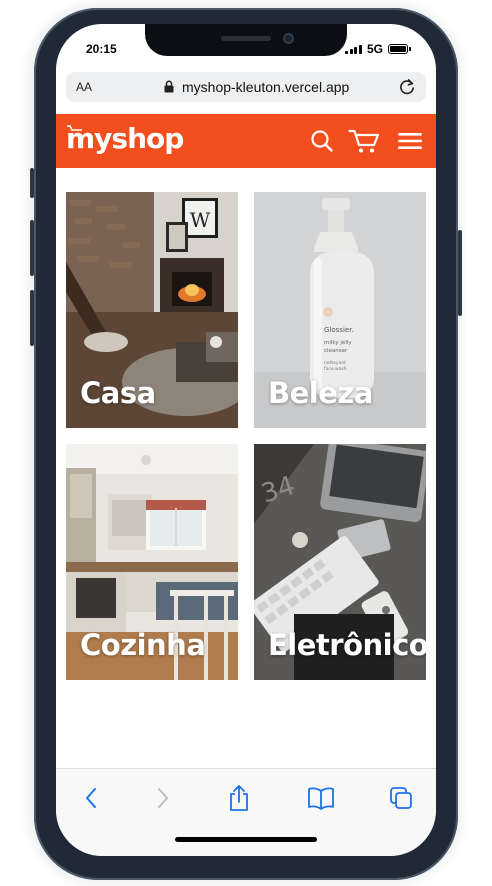 The width and height of the screenshot is (492, 886). Describe the element at coordinates (338, 343) in the screenshot. I see `svg-text: milky jelly` at that location.